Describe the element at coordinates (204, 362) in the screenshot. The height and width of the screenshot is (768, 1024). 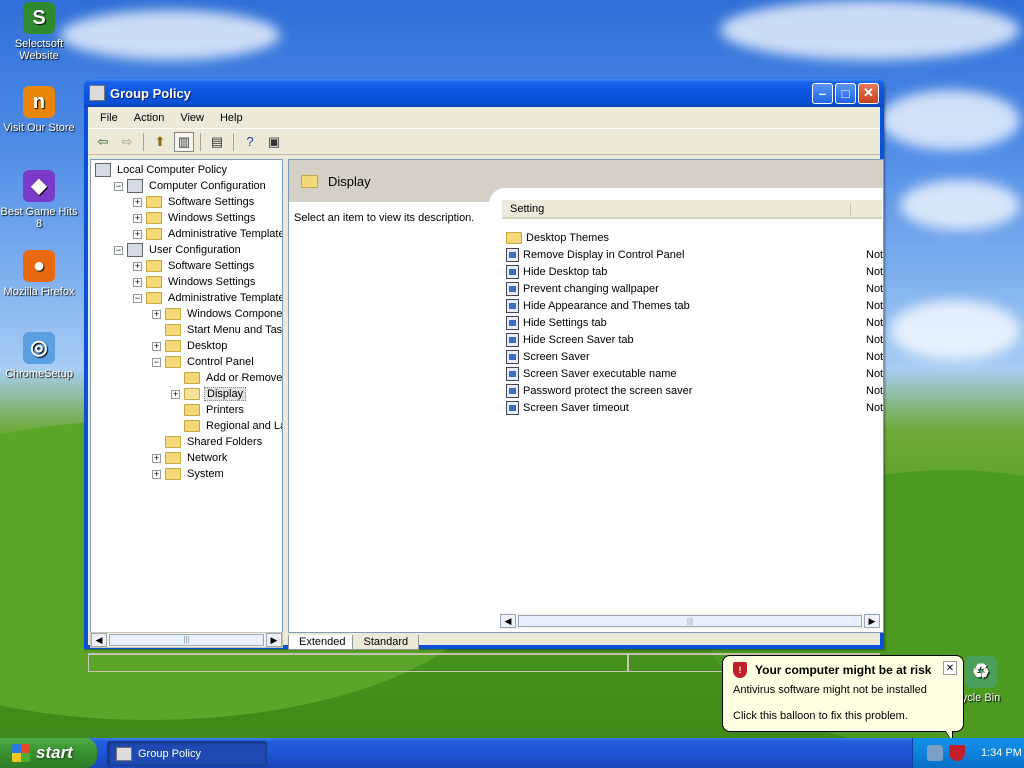
I see `tree-node: − Control Panel` at that location.